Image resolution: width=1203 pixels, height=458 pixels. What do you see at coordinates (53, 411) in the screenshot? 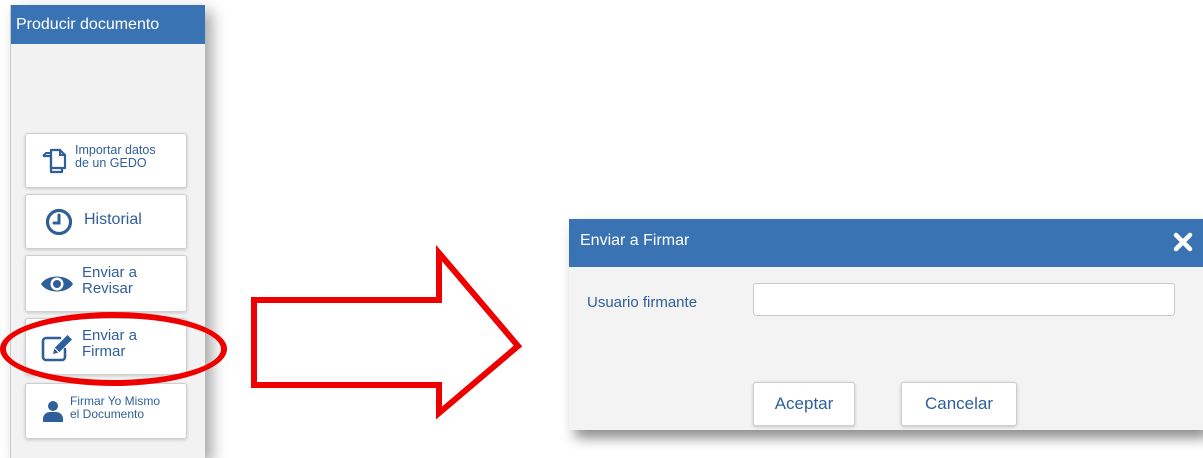
I see `user-icon` at bounding box center [53, 411].